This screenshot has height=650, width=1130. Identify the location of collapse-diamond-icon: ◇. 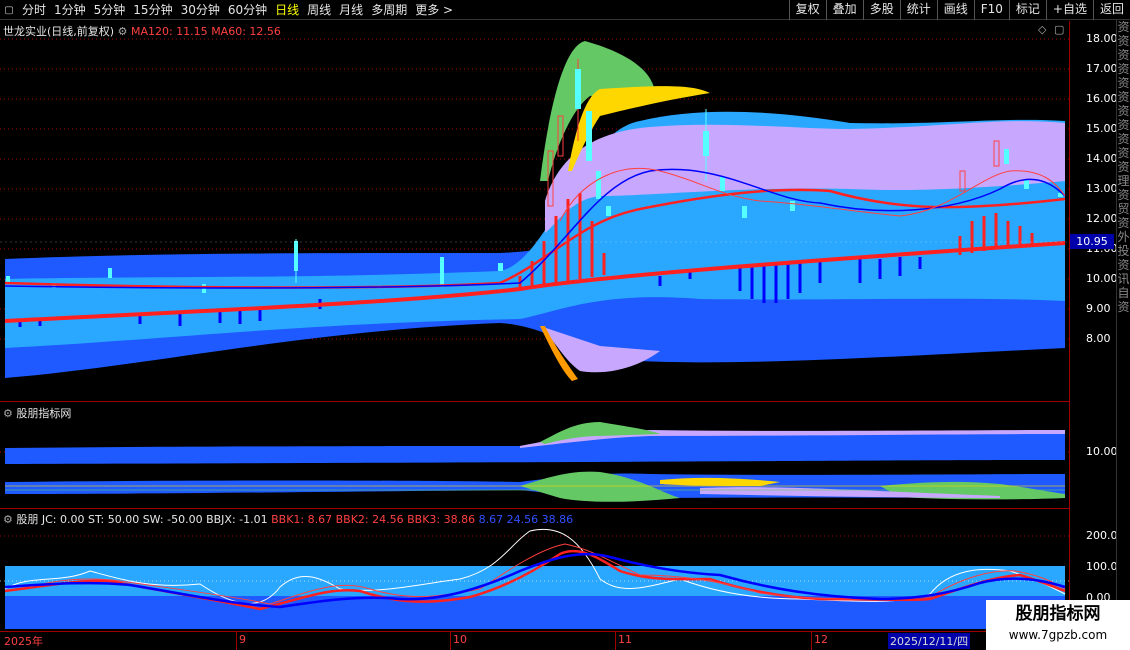
(1042, 29).